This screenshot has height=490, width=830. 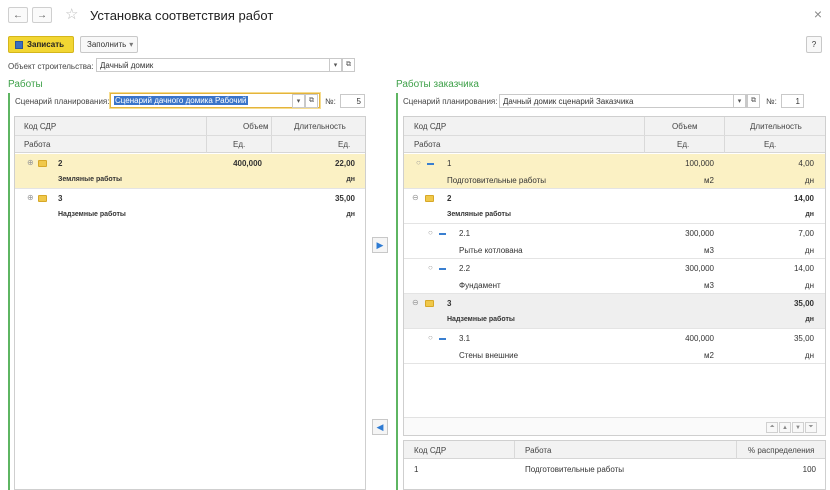 I want to click on move-left-button: ◀, so click(x=380, y=427).